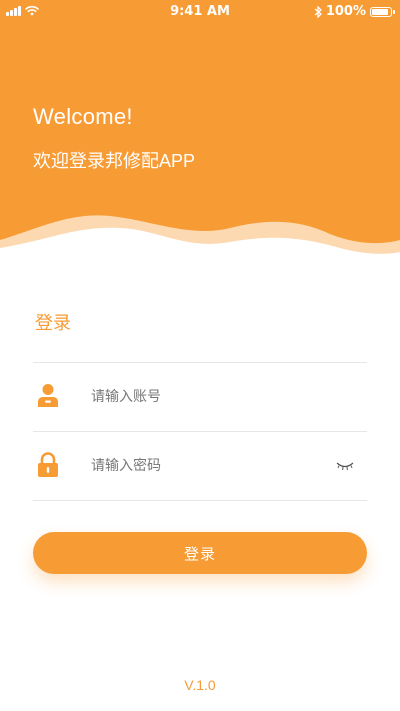  I want to click on password-input, so click(206, 466).